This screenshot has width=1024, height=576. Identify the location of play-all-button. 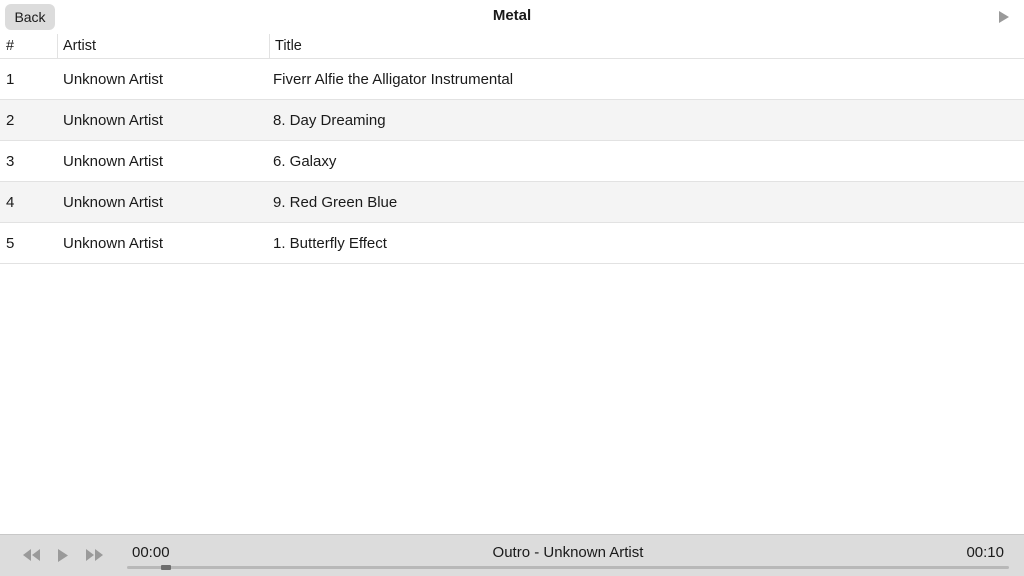
(1004, 17).